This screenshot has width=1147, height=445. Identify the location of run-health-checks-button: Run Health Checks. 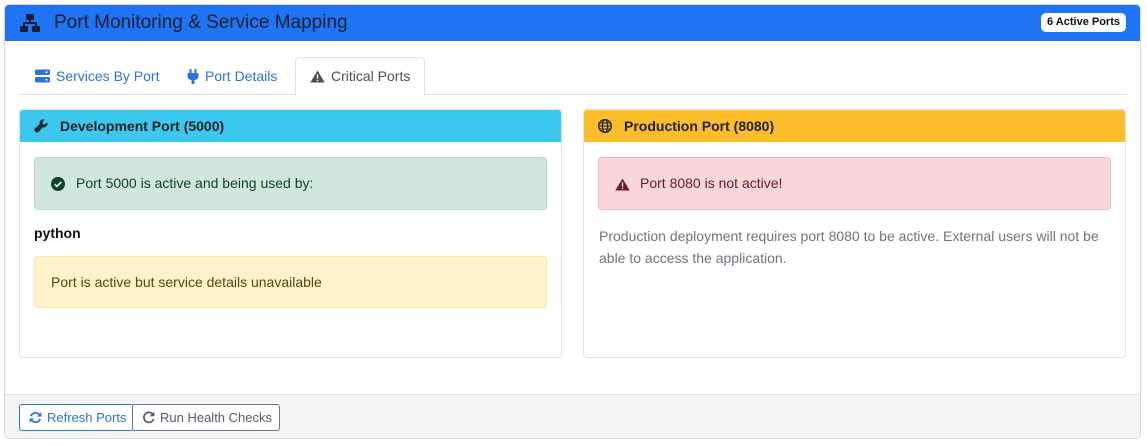
(206, 417).